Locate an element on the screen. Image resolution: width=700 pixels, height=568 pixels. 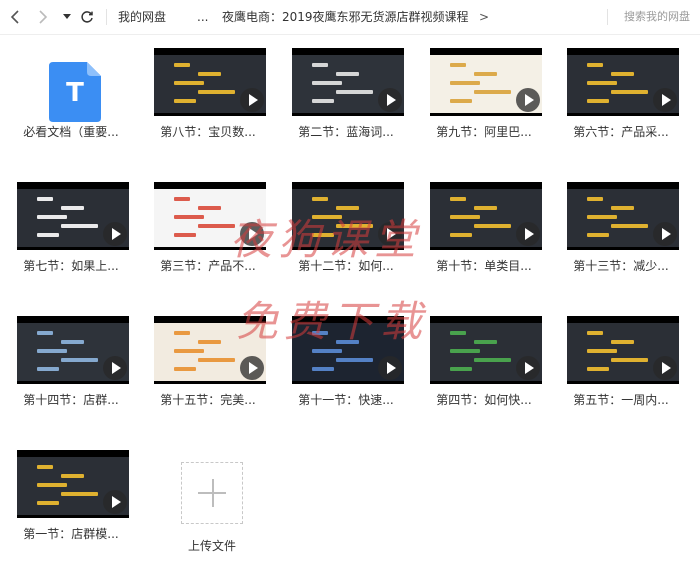
refresh-icon is located at coordinates (87, 17).